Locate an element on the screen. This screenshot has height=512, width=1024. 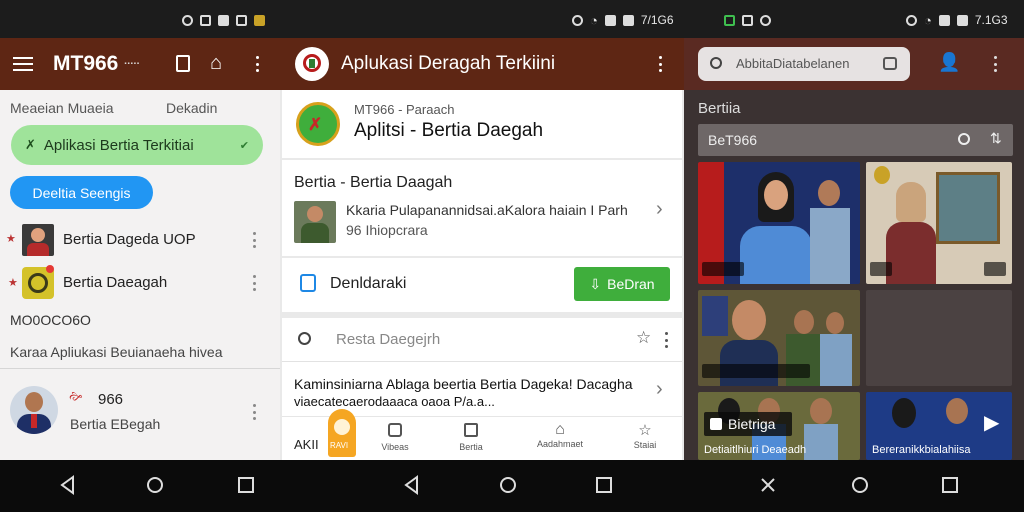
badge: Bietriga is located at coordinates (748, 424).